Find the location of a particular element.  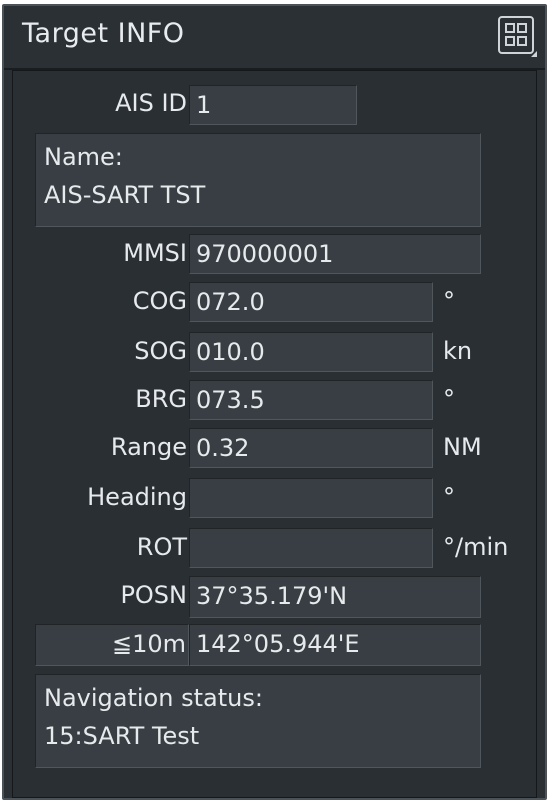

range-label: Range is located at coordinates (148, 447).